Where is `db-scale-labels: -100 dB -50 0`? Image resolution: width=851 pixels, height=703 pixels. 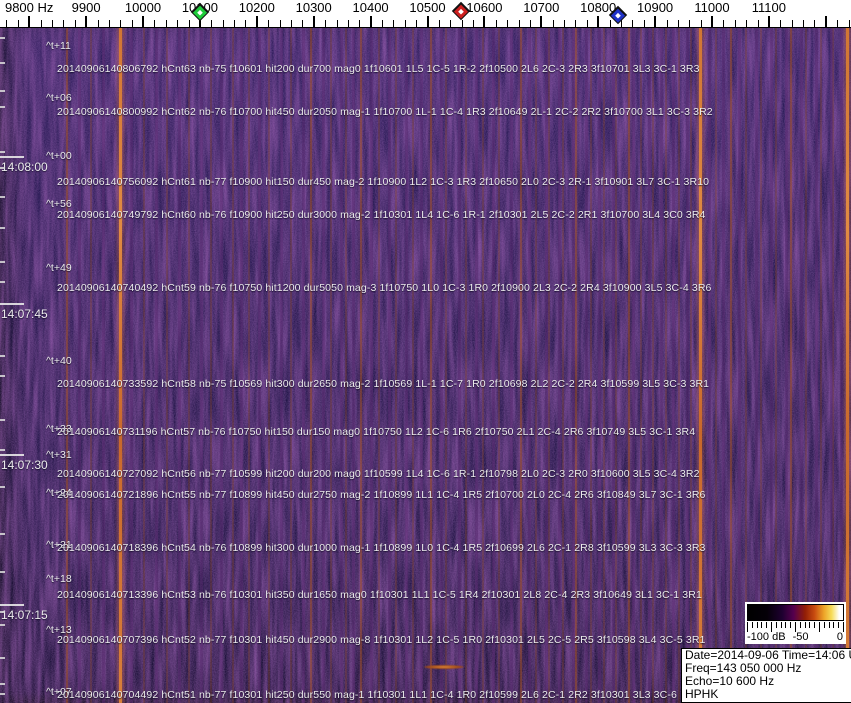
db-scale-labels: -100 dB -50 0 is located at coordinates (795, 637).